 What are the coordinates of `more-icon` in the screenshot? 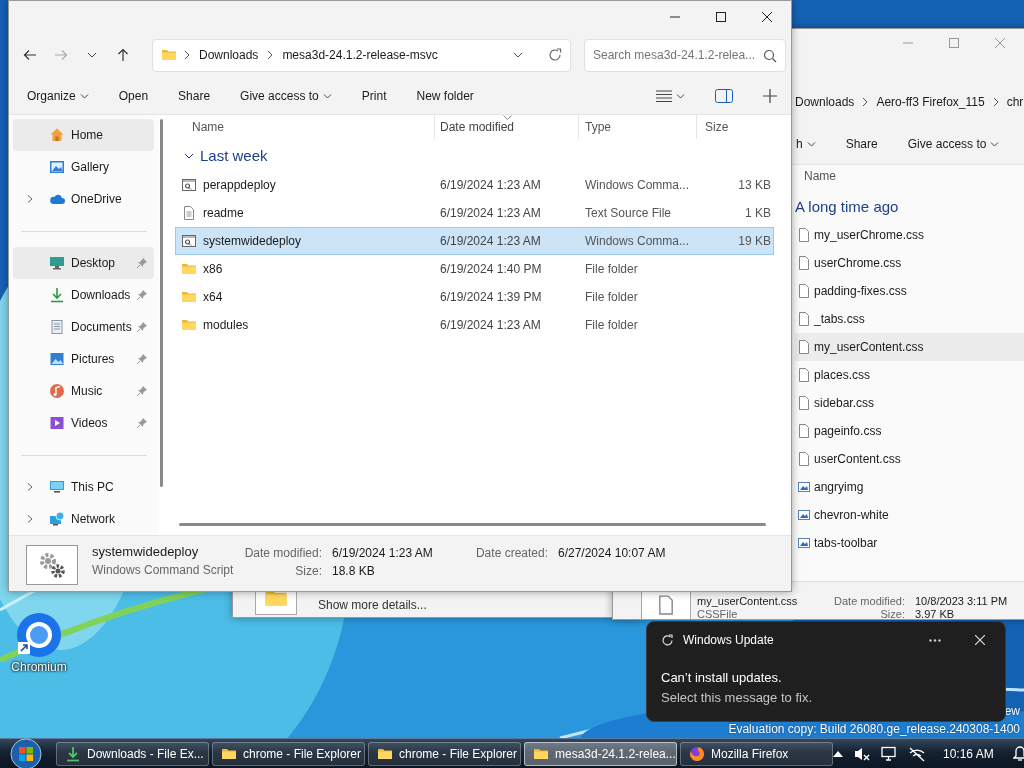 It's located at (935, 640).